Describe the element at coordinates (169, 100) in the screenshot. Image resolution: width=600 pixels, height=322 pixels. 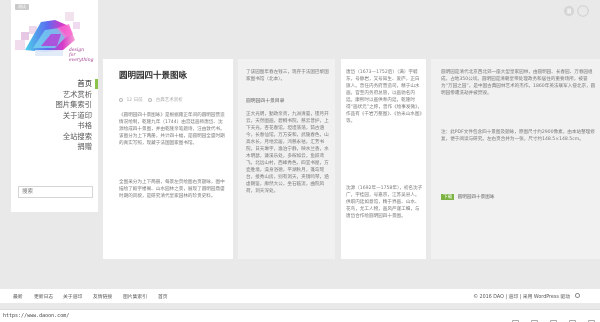
I see `post-category: 古典艺术赏析` at that location.